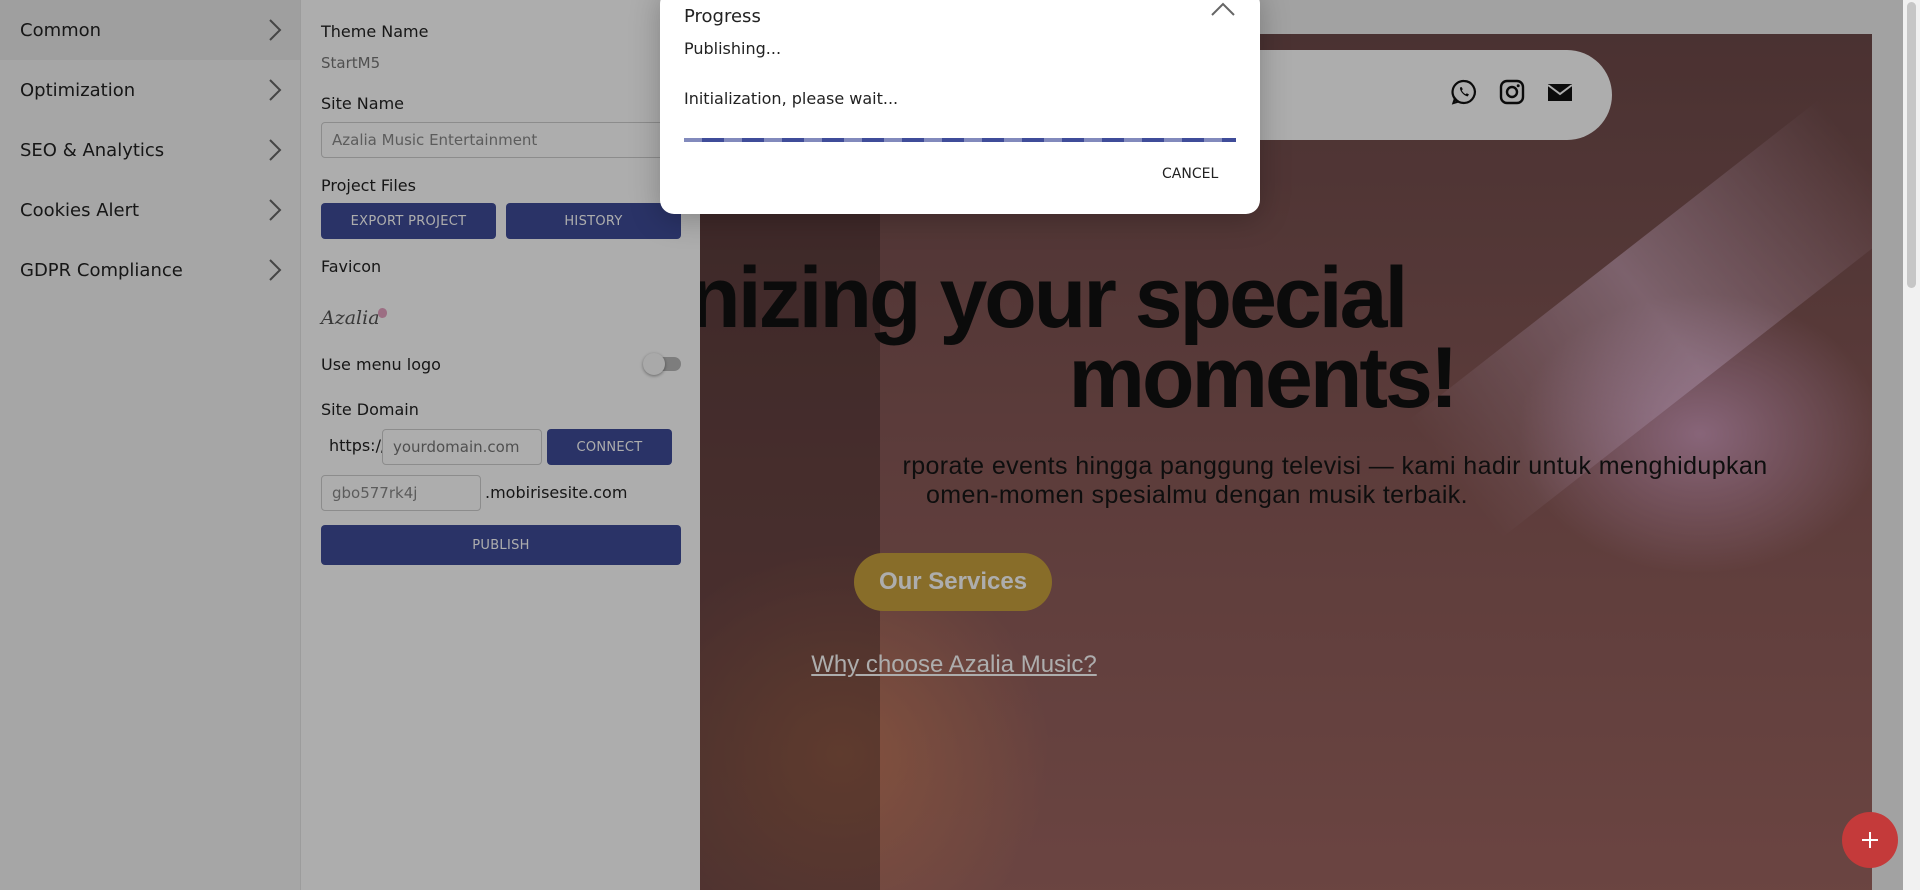  What do you see at coordinates (1190, 174) in the screenshot?
I see `cancel-button: CANCEL` at bounding box center [1190, 174].